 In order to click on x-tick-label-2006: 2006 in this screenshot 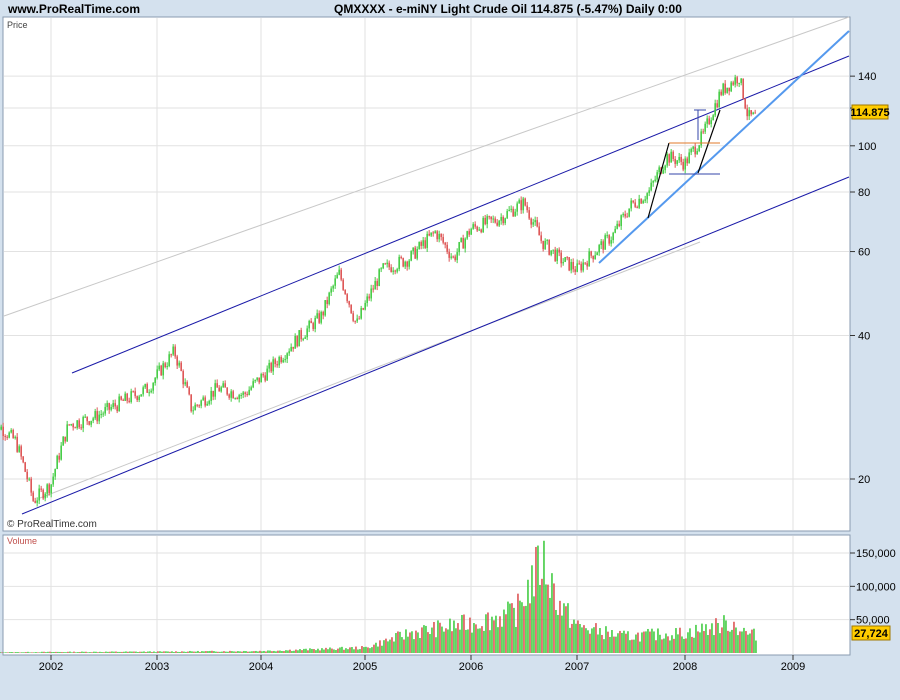, I will do `click(471, 667)`.